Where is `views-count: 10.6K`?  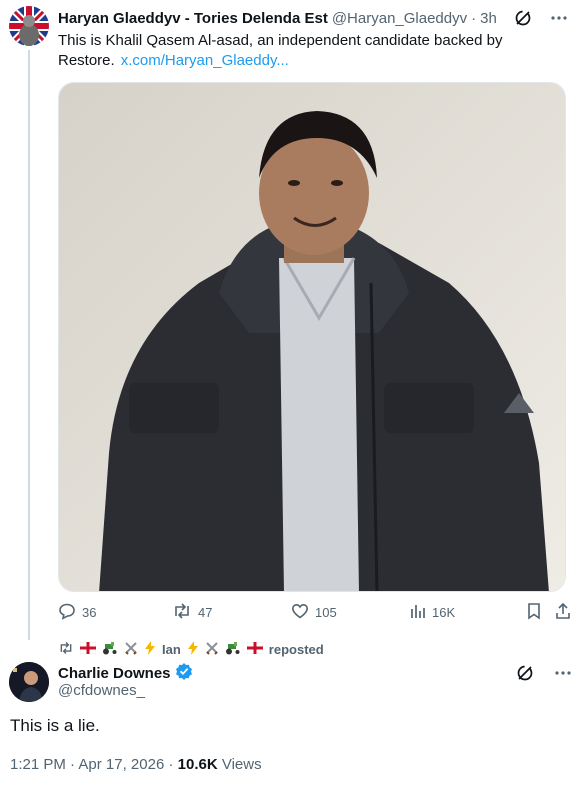 views-count: 10.6K is located at coordinates (197, 764).